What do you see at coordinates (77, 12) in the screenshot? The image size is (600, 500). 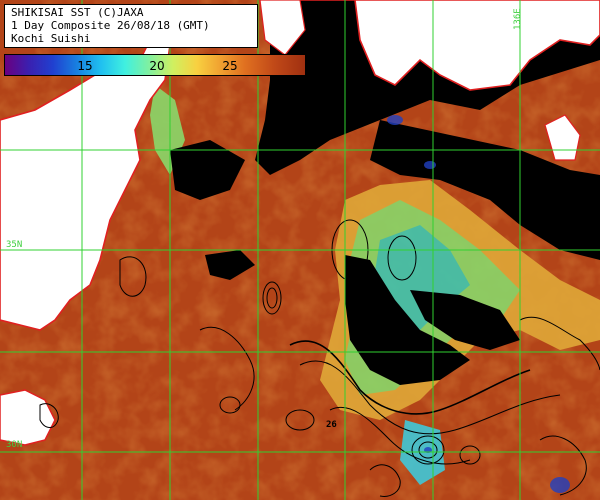 I see `product-title: SHIKISAI SST (C)JAXA` at bounding box center [77, 12].